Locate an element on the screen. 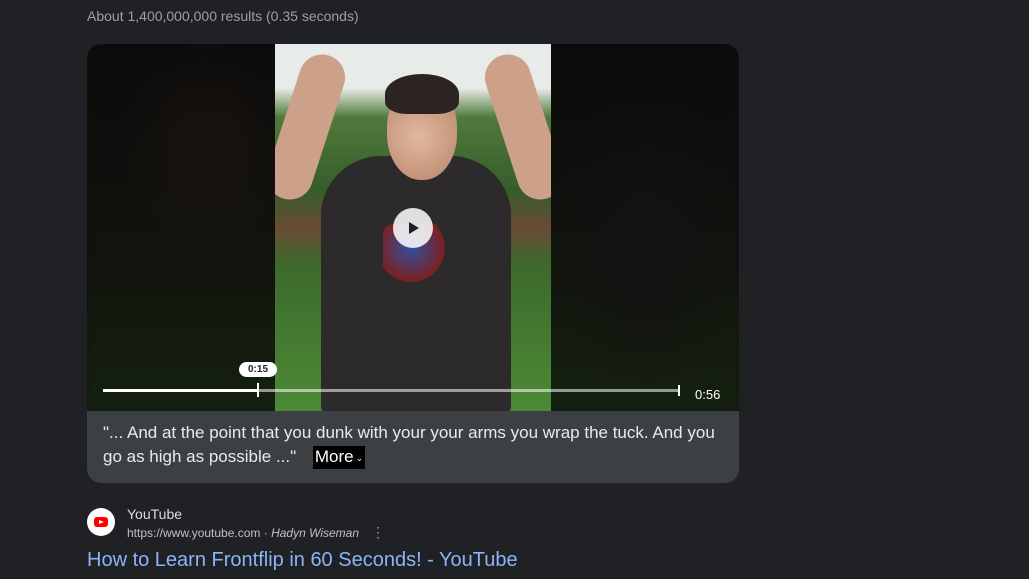 Image resolution: width=1029 pixels, height=579 pixels. result-url: https://www.youtube.com is located at coordinates (194, 533).